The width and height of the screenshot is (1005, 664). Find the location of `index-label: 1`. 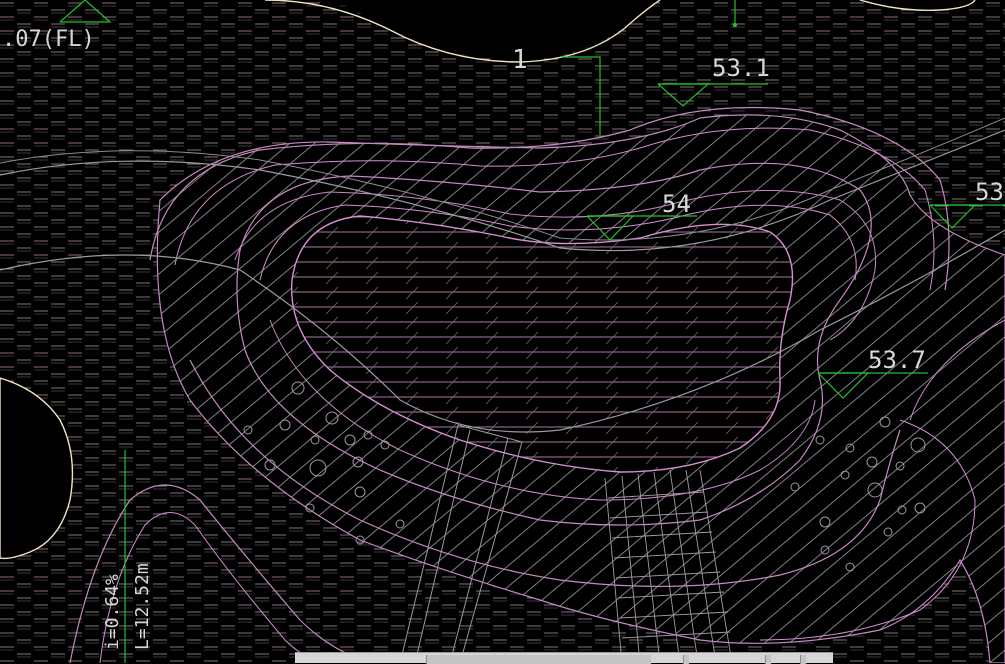

index-label: 1 is located at coordinates (520, 60).